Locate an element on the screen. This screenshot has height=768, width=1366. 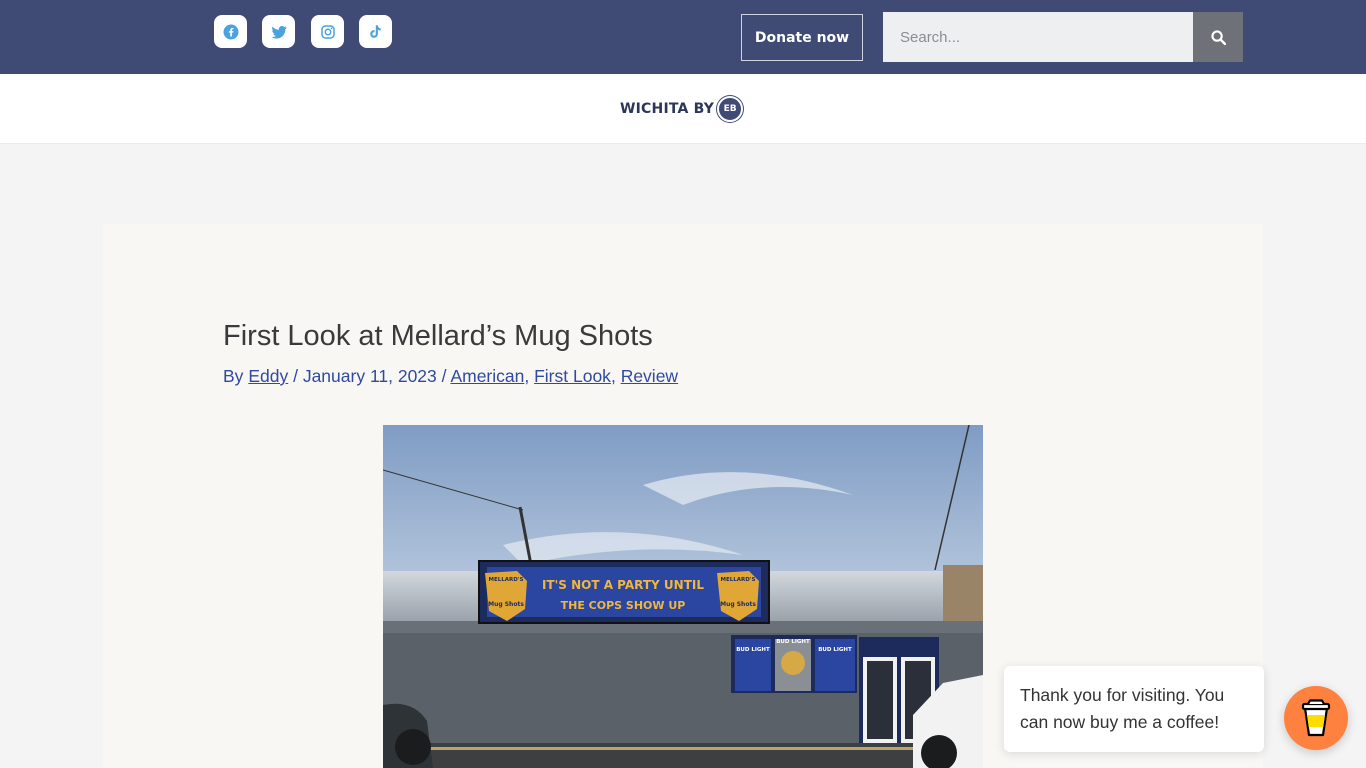
sign-line-1: IT'S NOT A PARTY UNTIL is located at coordinates (623, 585).